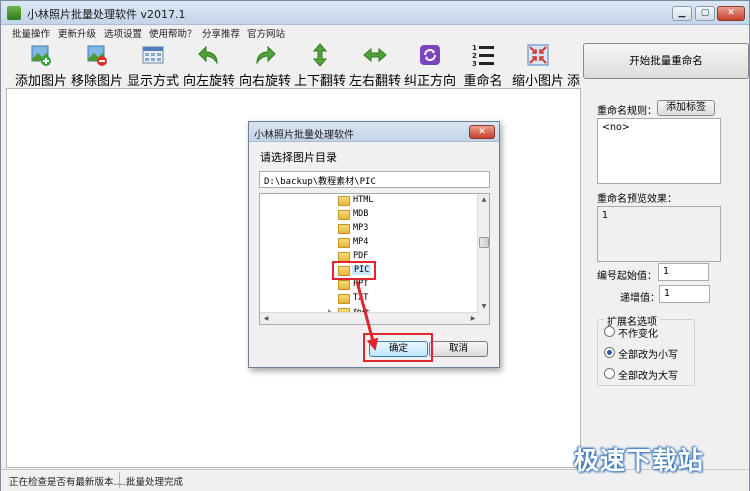 This screenshot has height=491, width=750. I want to click on maximize-button: ▢, so click(705, 13).